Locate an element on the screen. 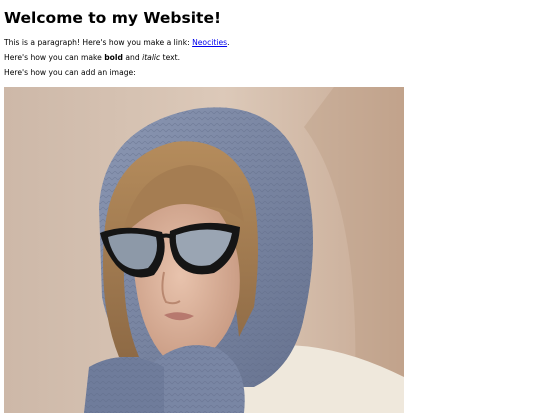  page-title: Welcome to my Website! is located at coordinates (113, 18).